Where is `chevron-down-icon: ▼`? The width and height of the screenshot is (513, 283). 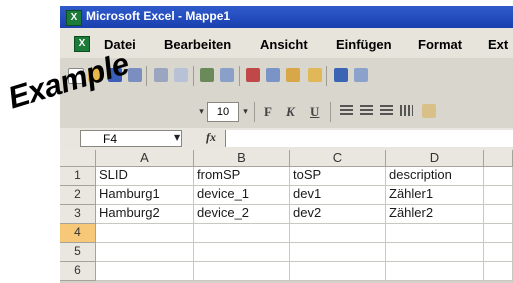
chevron-down-icon: ▼ is located at coordinates (177, 137).